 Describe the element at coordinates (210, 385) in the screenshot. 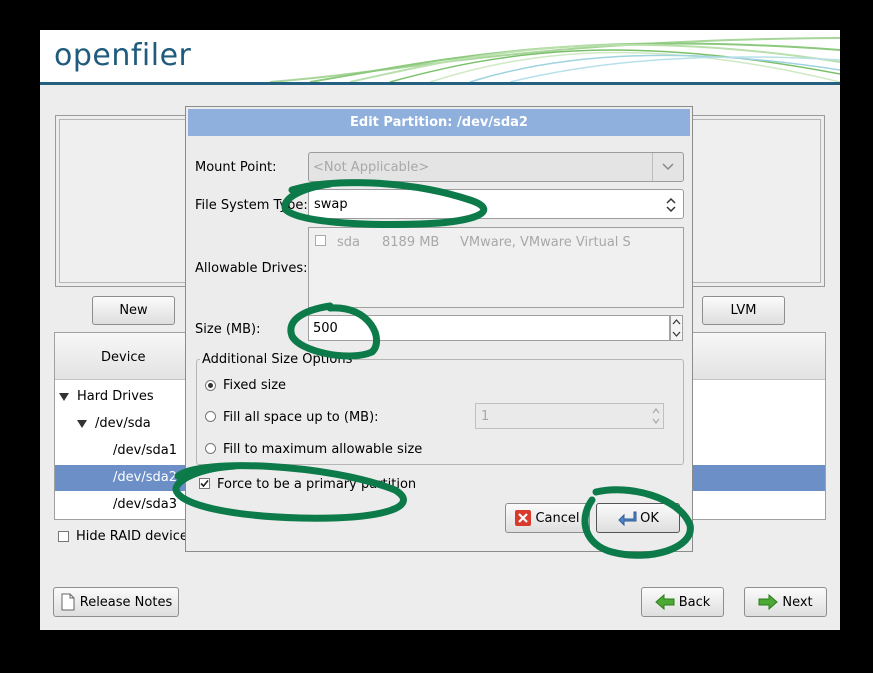

I see `fixed-size-radio` at that location.